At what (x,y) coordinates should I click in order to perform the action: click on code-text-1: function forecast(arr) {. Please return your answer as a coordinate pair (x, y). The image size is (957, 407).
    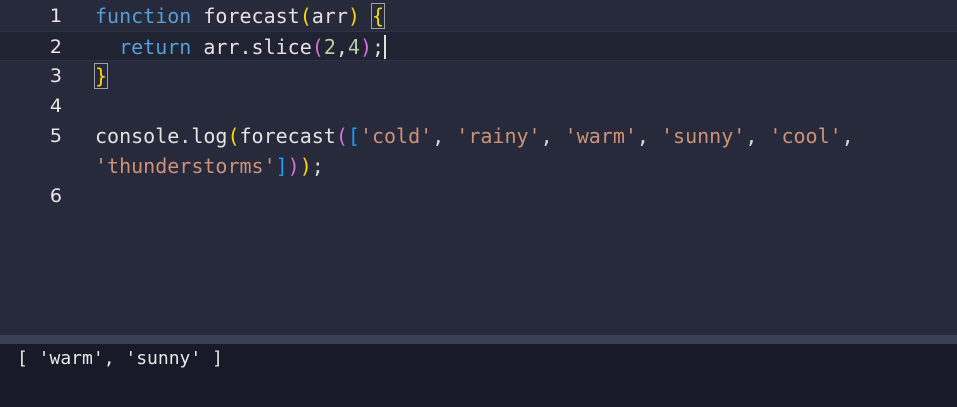
    Looking at the image, I should click on (240, 16).